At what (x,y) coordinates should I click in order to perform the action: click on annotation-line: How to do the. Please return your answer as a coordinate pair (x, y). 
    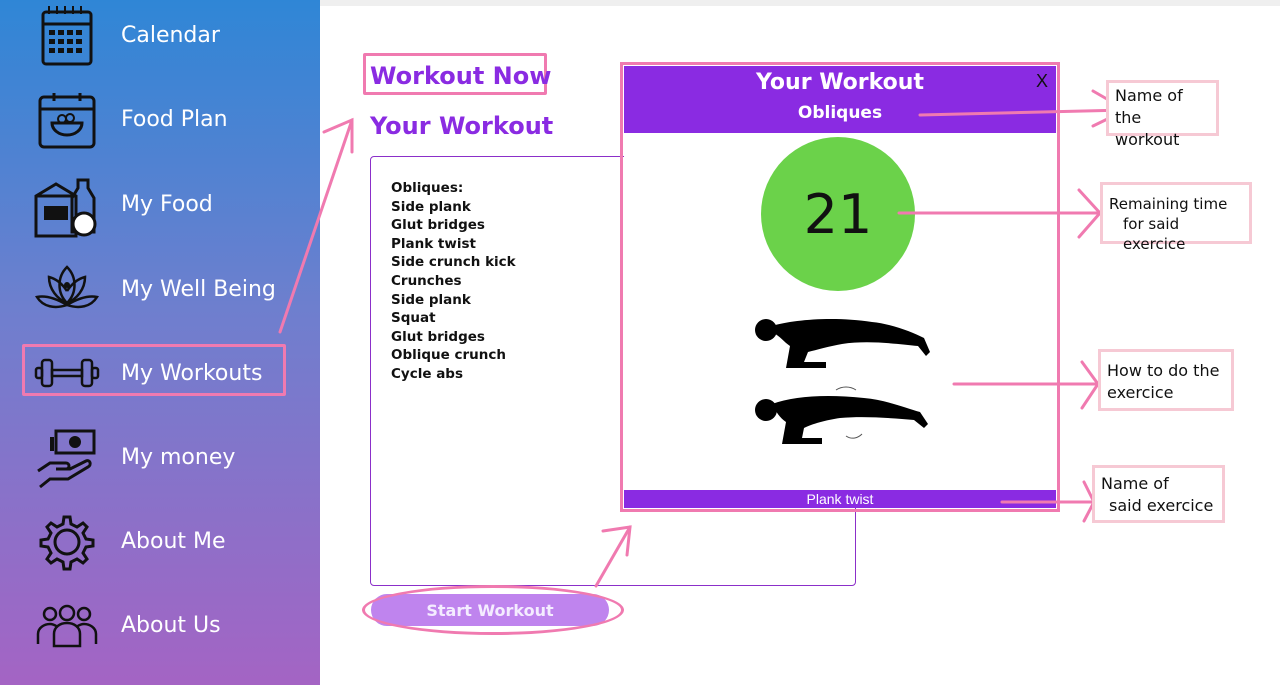
    Looking at the image, I should click on (1163, 370).